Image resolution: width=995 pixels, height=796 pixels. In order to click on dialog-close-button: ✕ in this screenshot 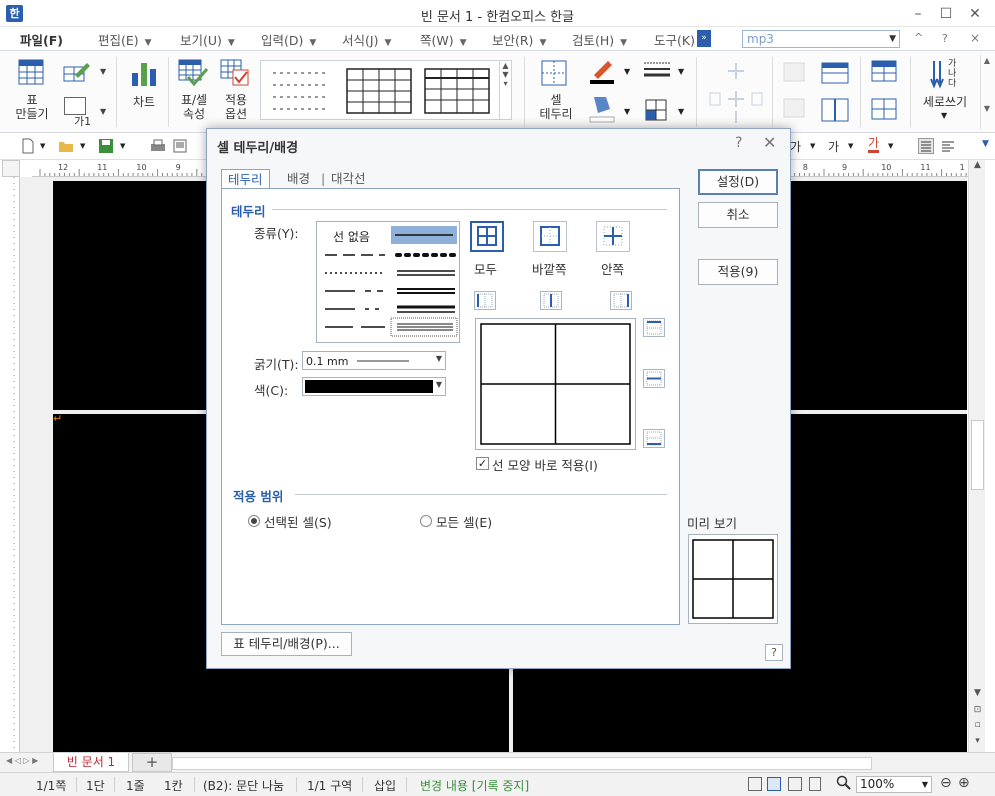, I will do `click(769, 142)`.